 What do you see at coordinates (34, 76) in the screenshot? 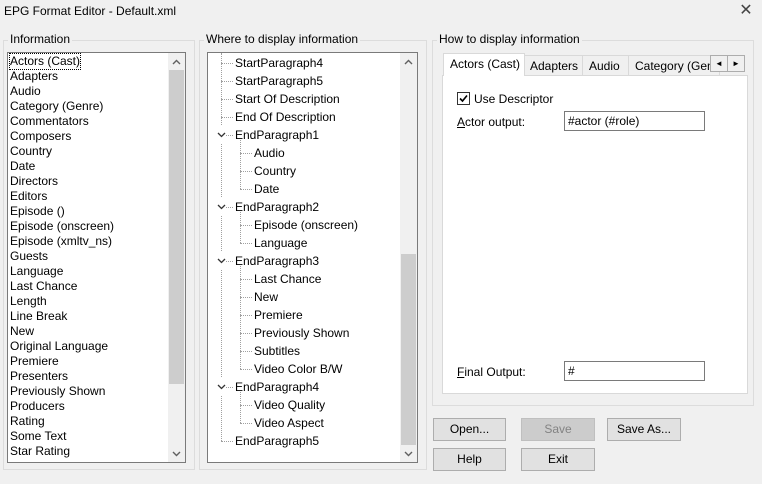
I see `information-list-item: Adapters` at bounding box center [34, 76].